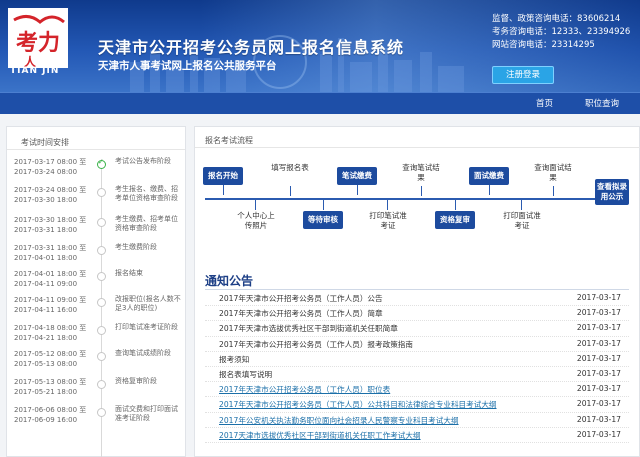 This screenshot has width=640, height=457. What do you see at coordinates (323, 220) in the screenshot?
I see `flow-step-wait-review: 等待审核` at bounding box center [323, 220].